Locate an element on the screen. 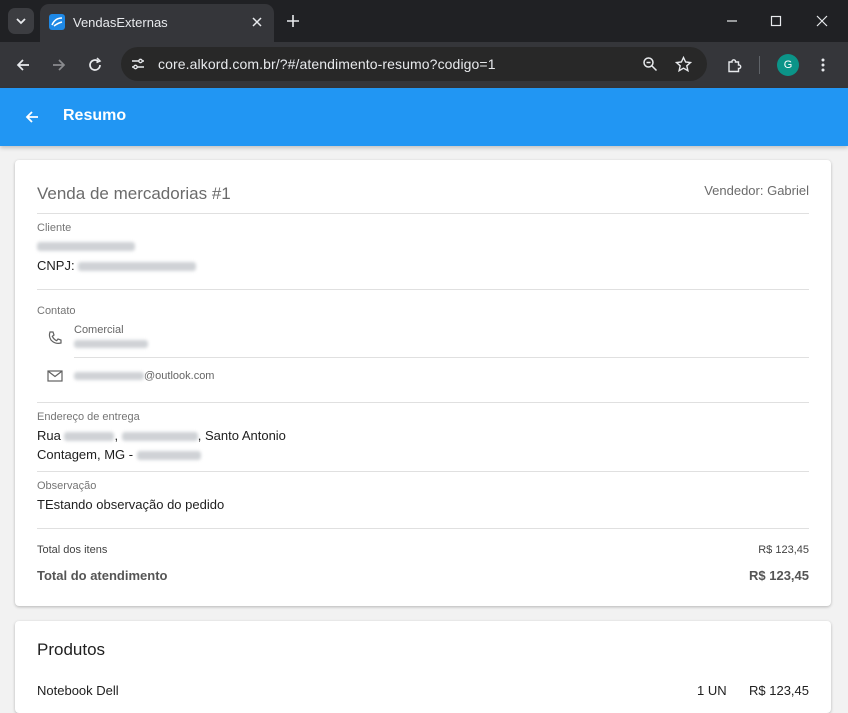 The width and height of the screenshot is (848, 713). minimize-icon is located at coordinates (732, 21).